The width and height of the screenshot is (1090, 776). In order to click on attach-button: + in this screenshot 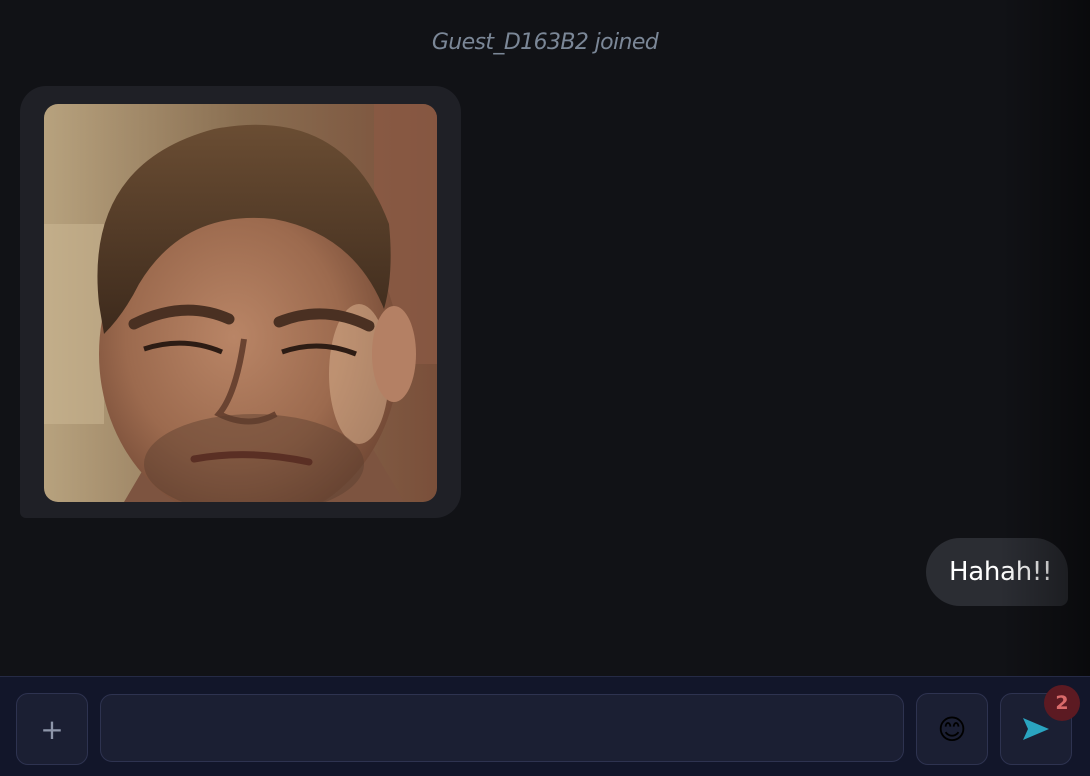, I will do `click(52, 729)`.